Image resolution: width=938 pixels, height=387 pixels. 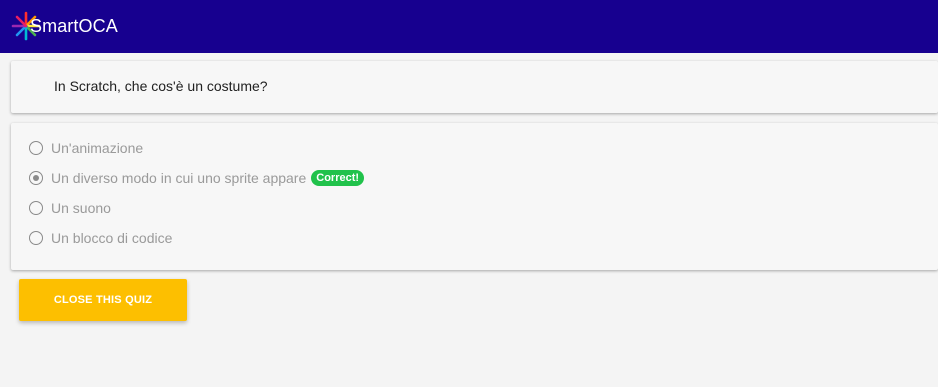 I want to click on answer-label: Un diverso modo in cui uno sprite appare, so click(x=179, y=178).